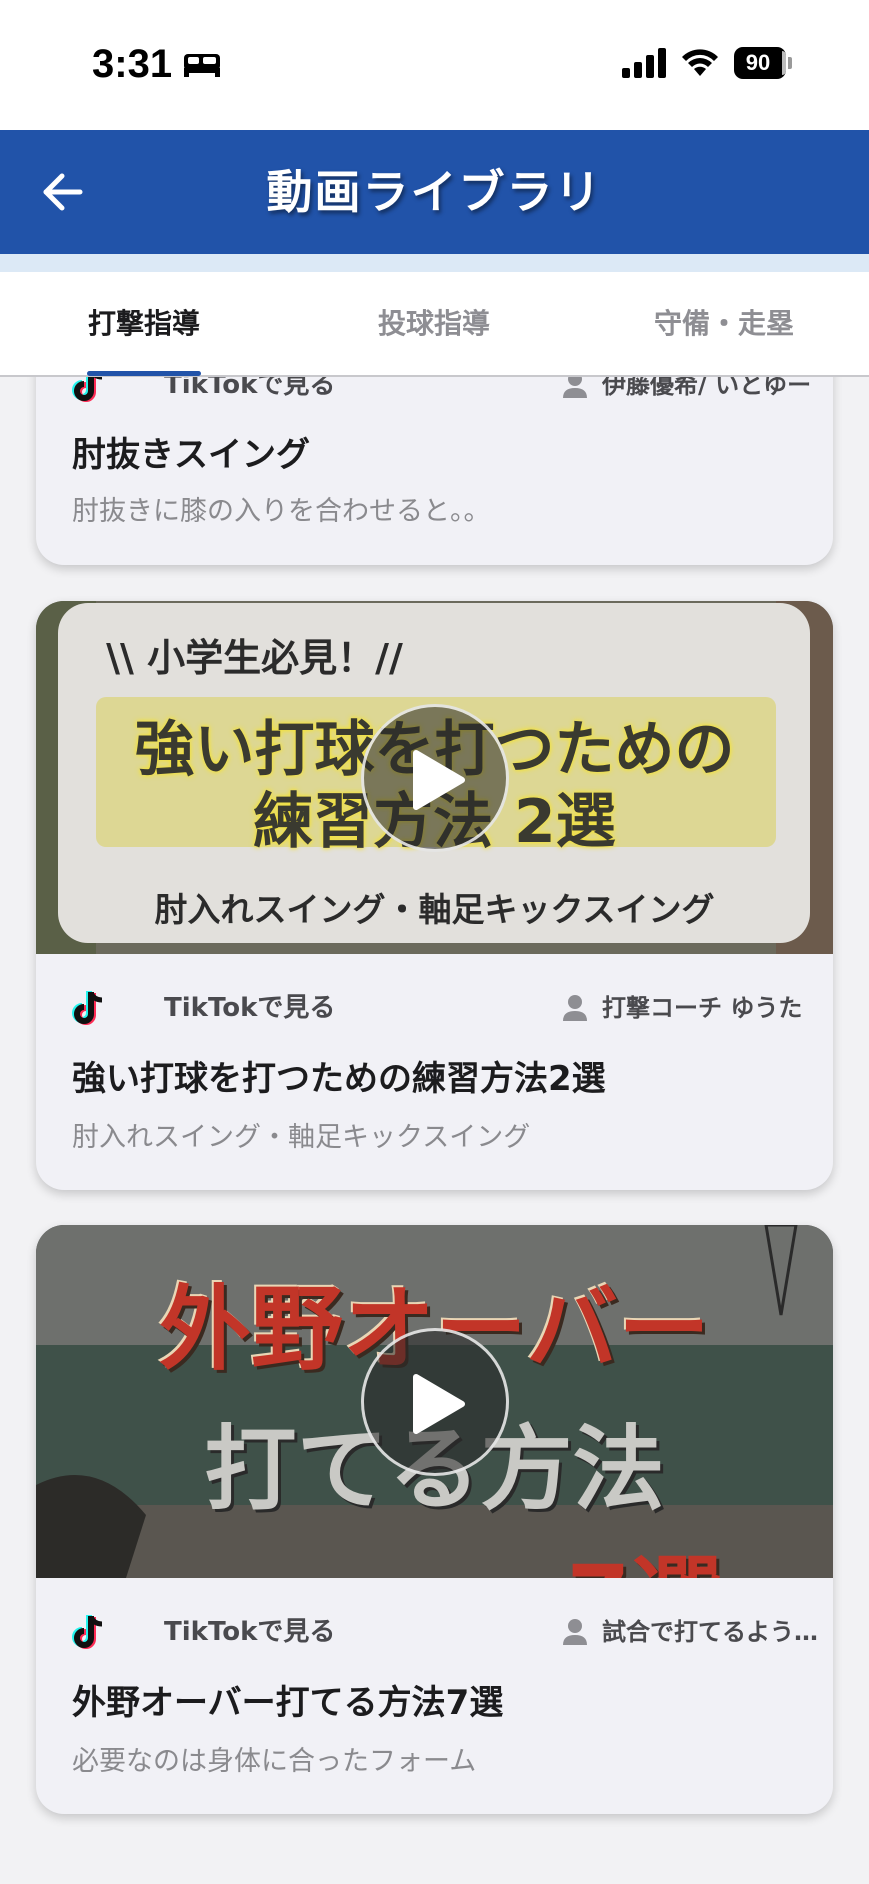 The height and width of the screenshot is (1884, 869). I want to click on video-description: 必要なのは身体に合ったフォーム, so click(274, 1761).